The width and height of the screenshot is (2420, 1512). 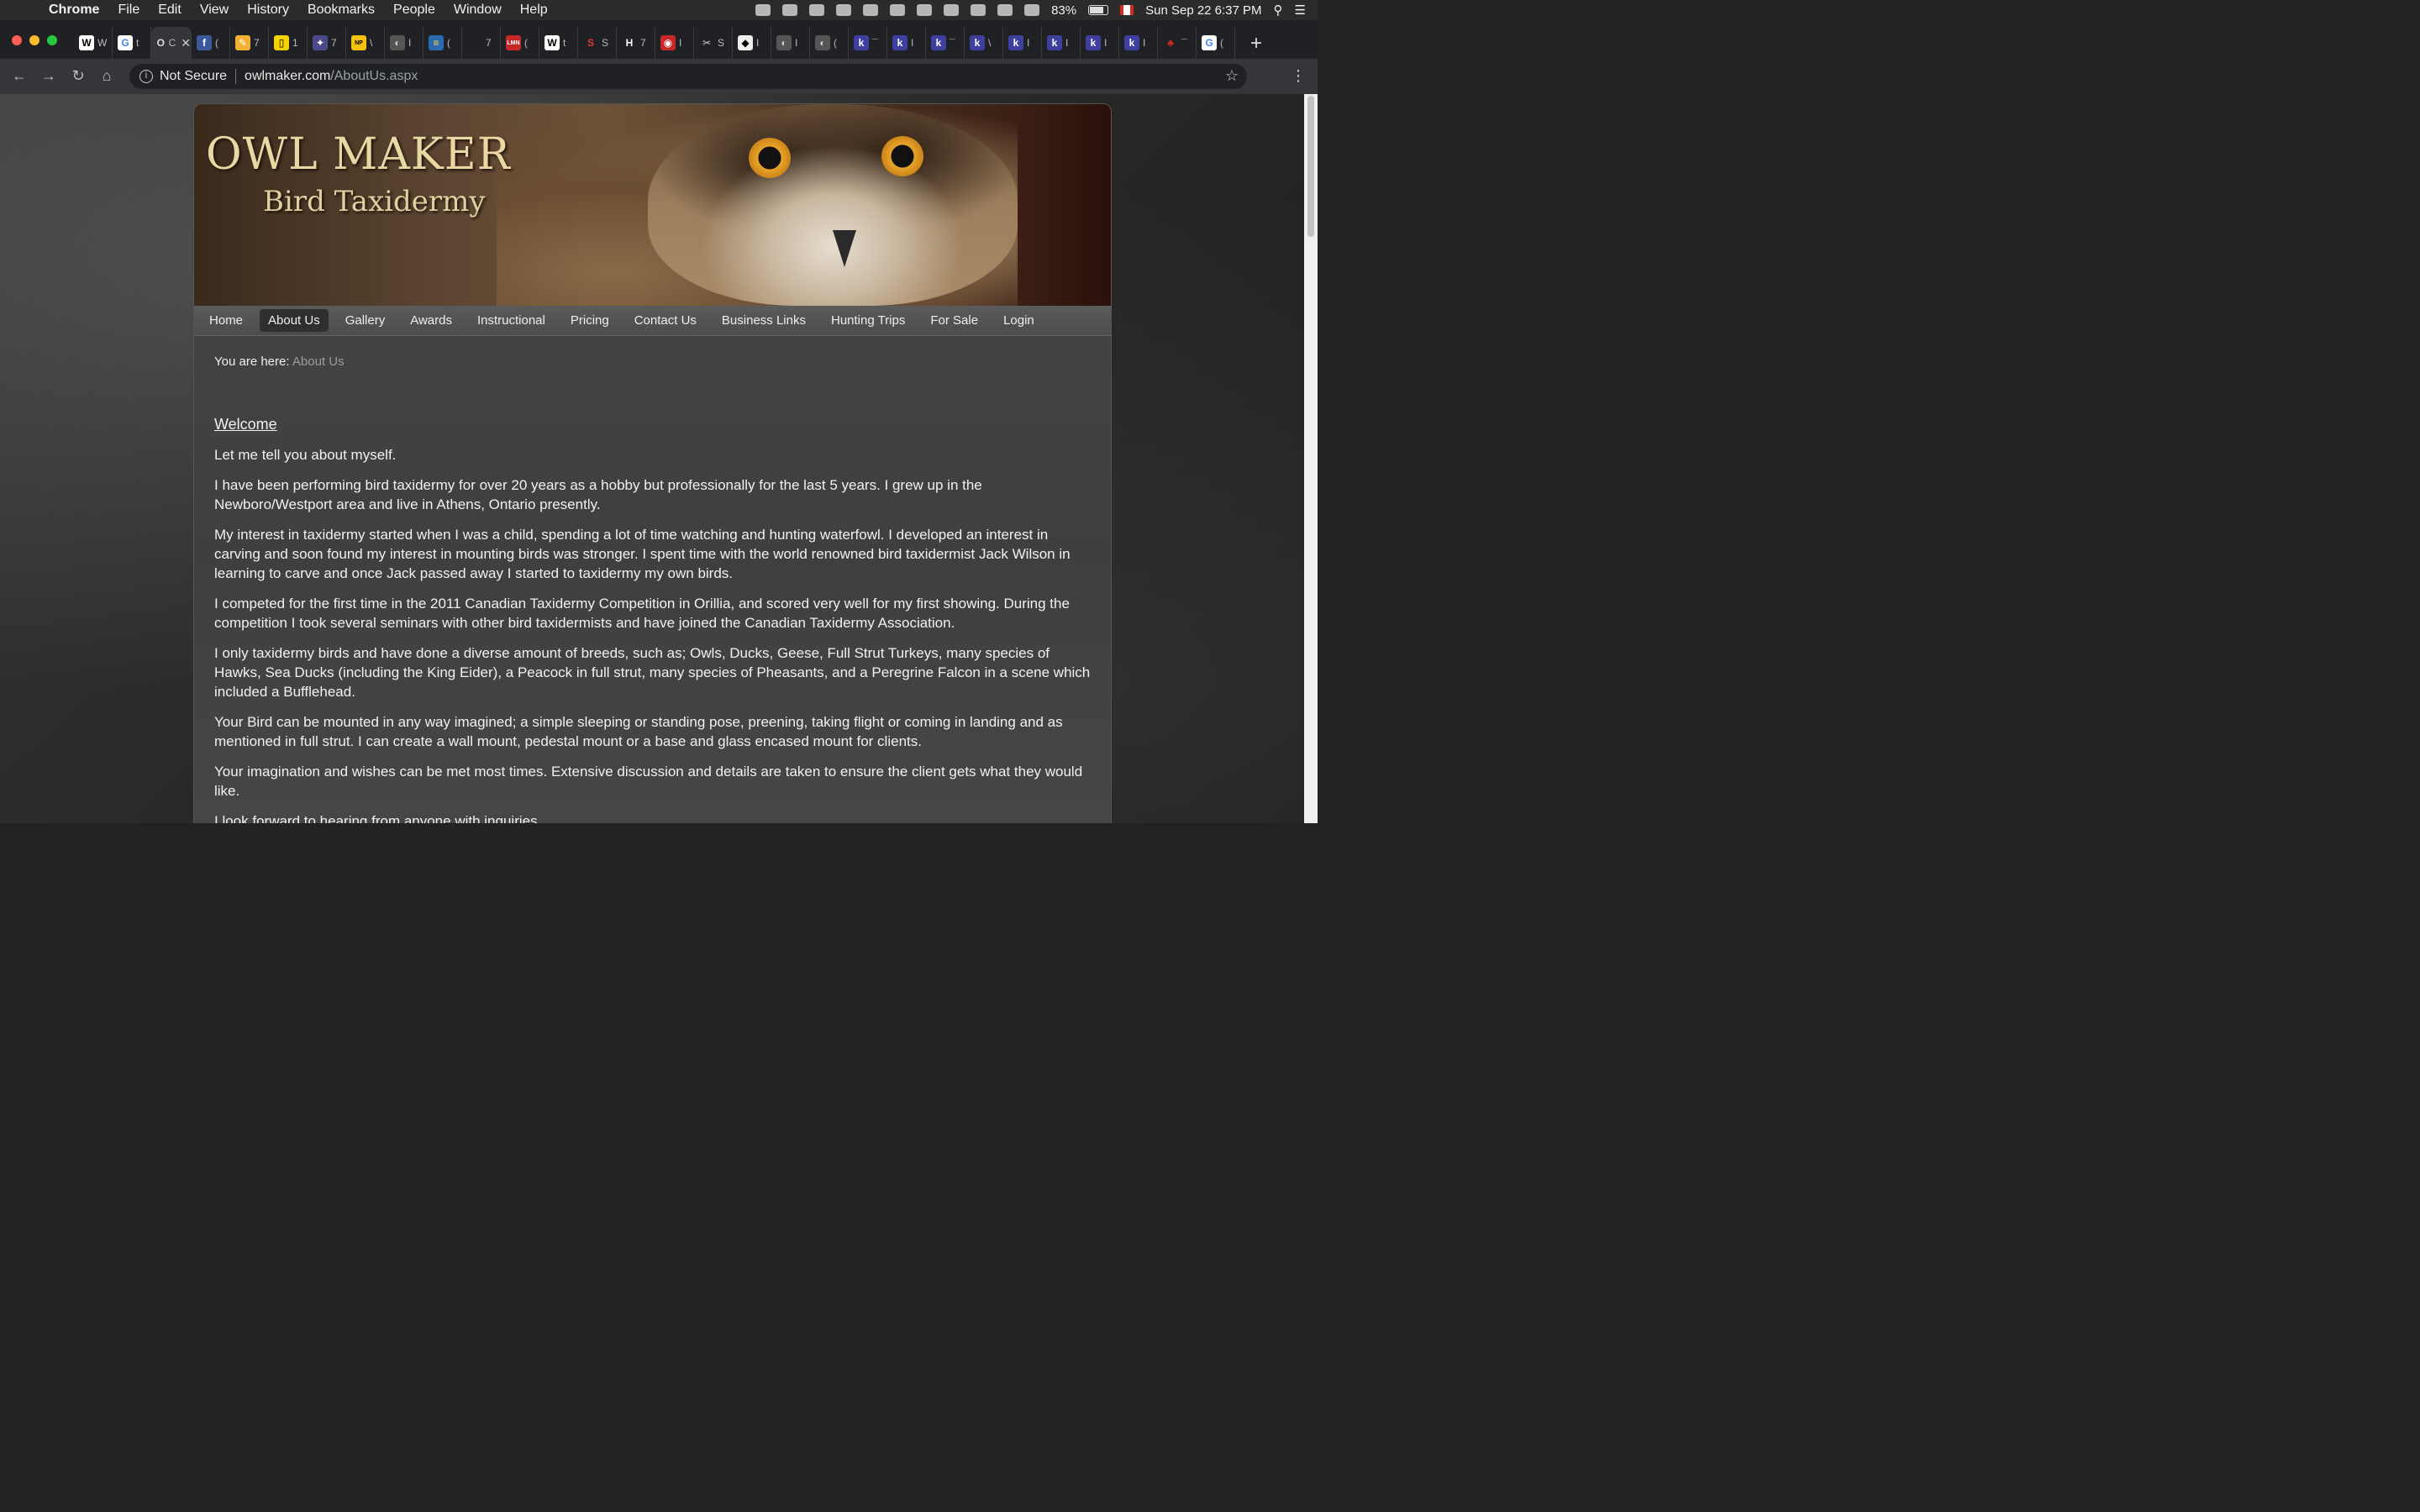 What do you see at coordinates (954, 320) in the screenshot?
I see `nav-for-sale: For Sale` at bounding box center [954, 320].